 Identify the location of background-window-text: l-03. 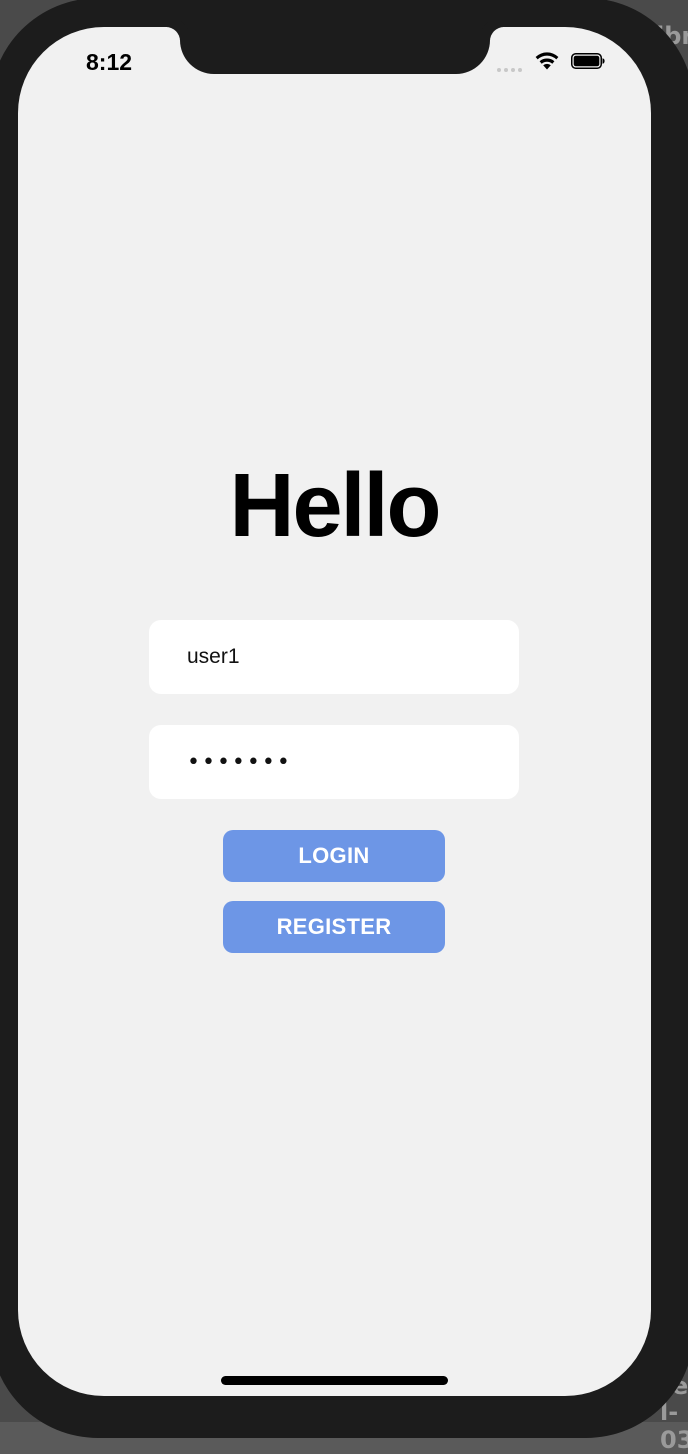
(674, 1426).